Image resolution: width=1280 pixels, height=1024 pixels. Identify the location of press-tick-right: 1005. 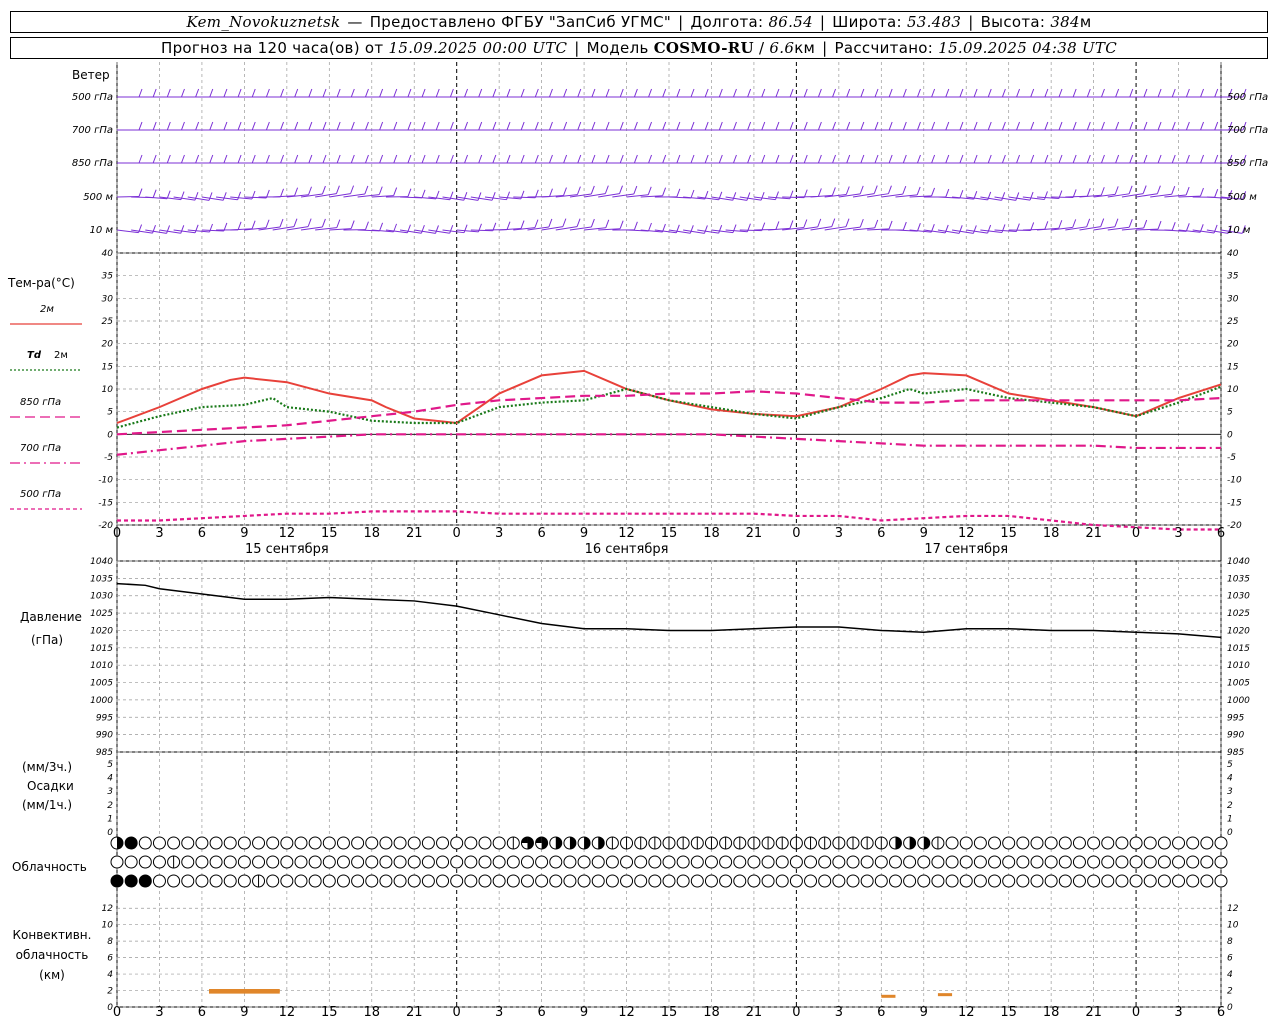
(1238, 684).